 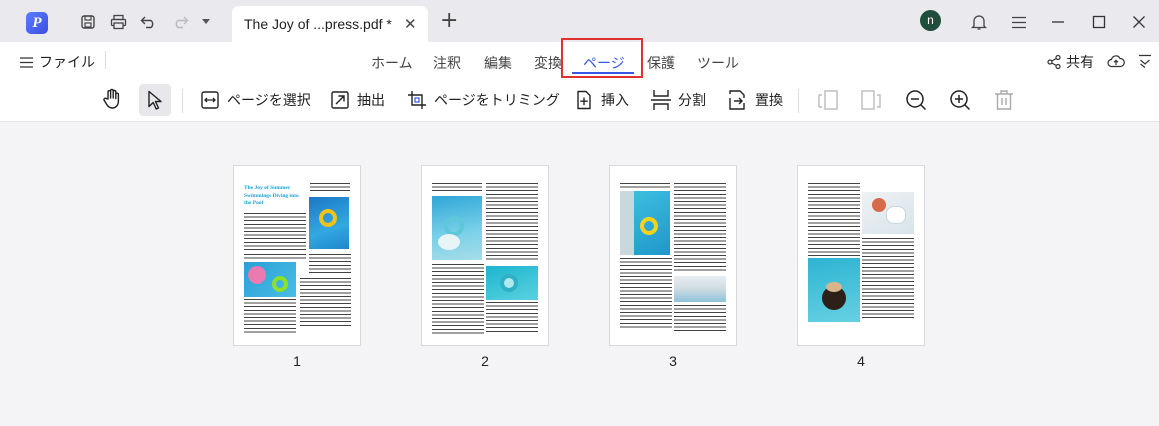 What do you see at coordinates (602, 58) in the screenshot?
I see `page-tab-highlight` at bounding box center [602, 58].